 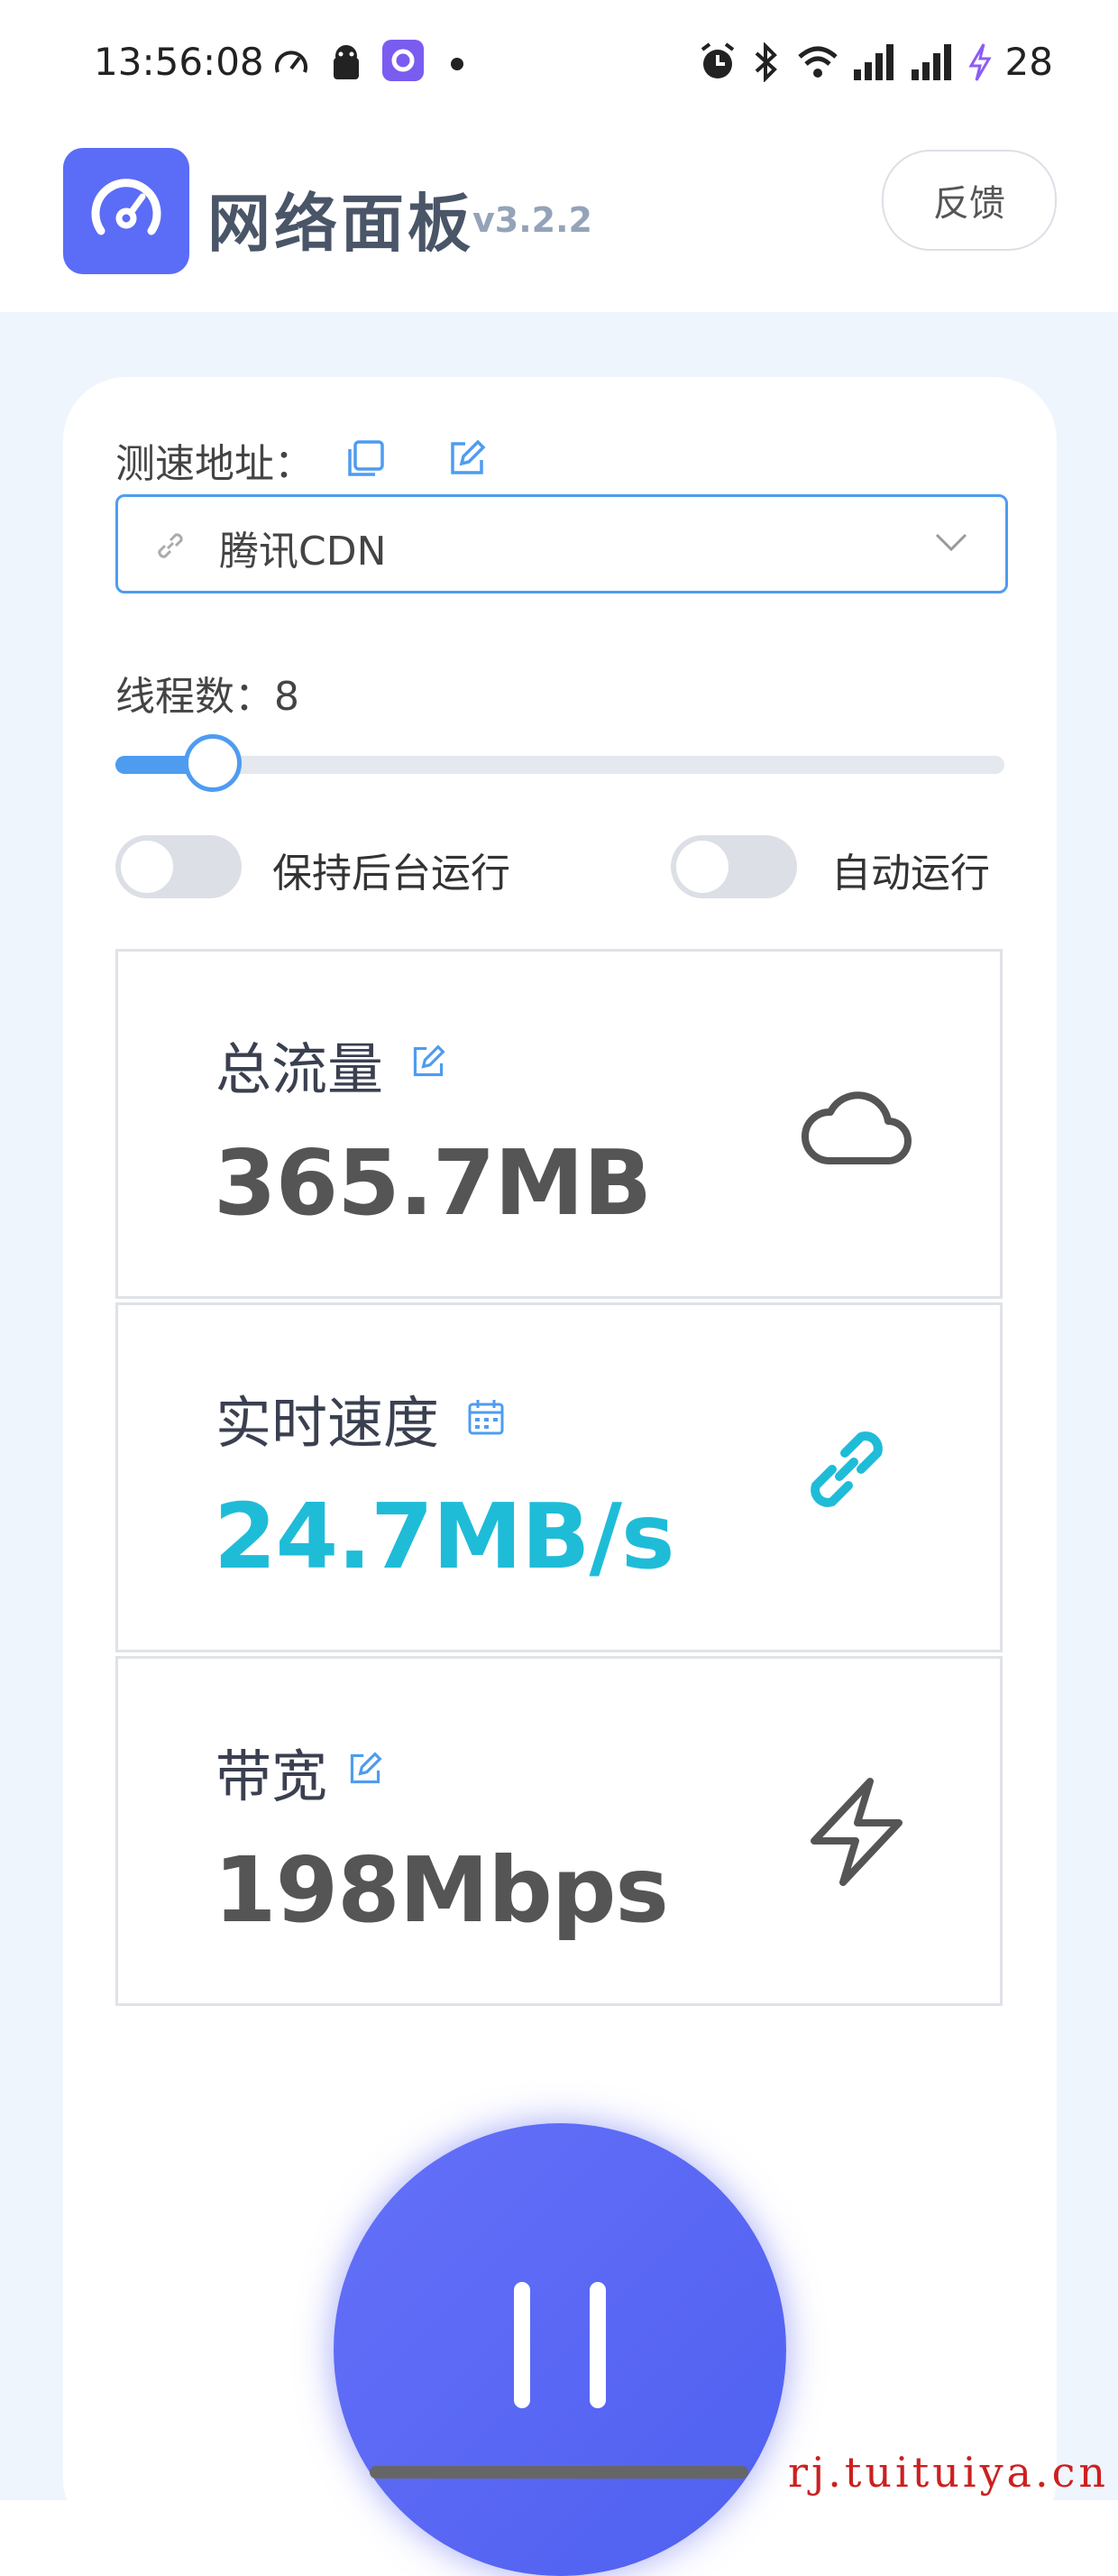 I want to click on stat-value: 24.7MB/s, so click(x=444, y=1537).